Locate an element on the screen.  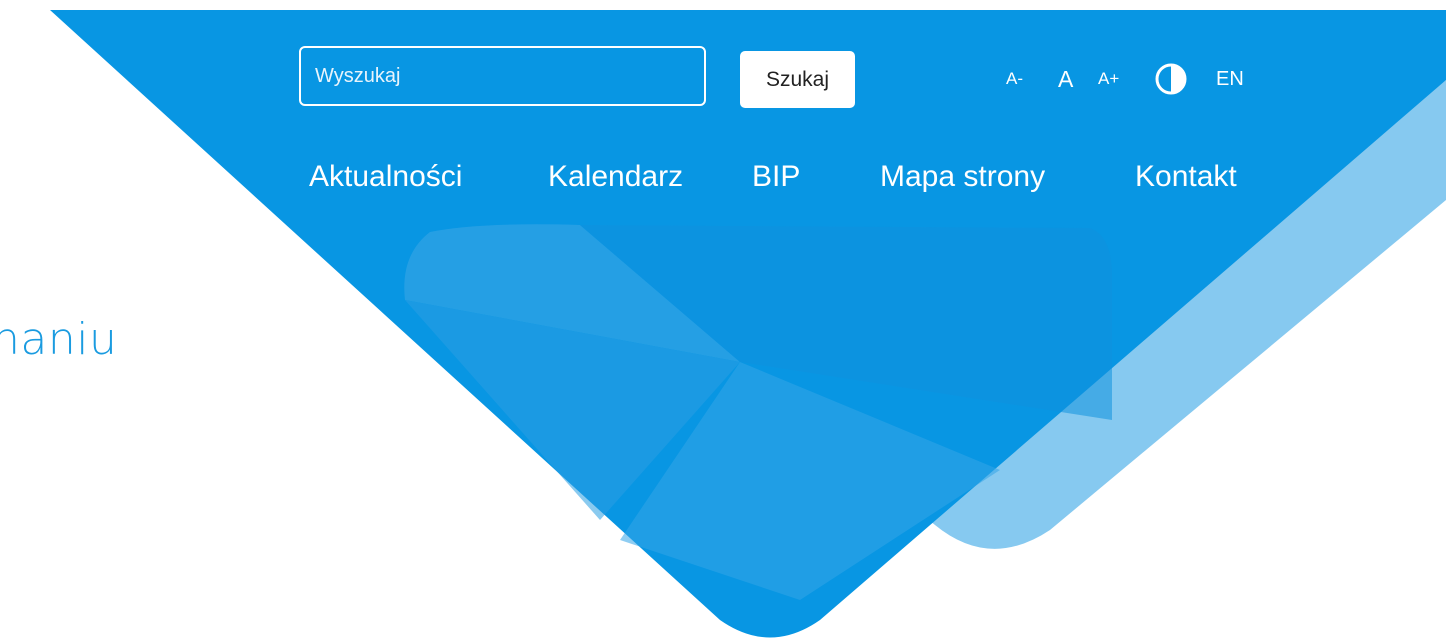
search-button: Szukaj is located at coordinates (797, 79).